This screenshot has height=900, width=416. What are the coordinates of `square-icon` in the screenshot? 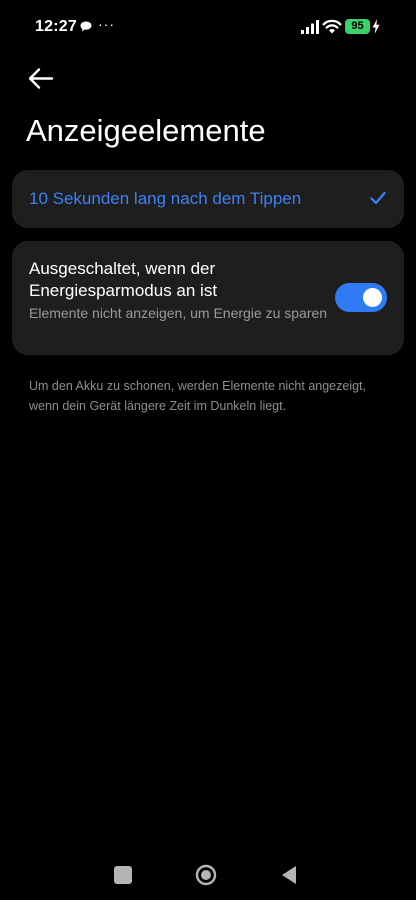 It's located at (123, 875).